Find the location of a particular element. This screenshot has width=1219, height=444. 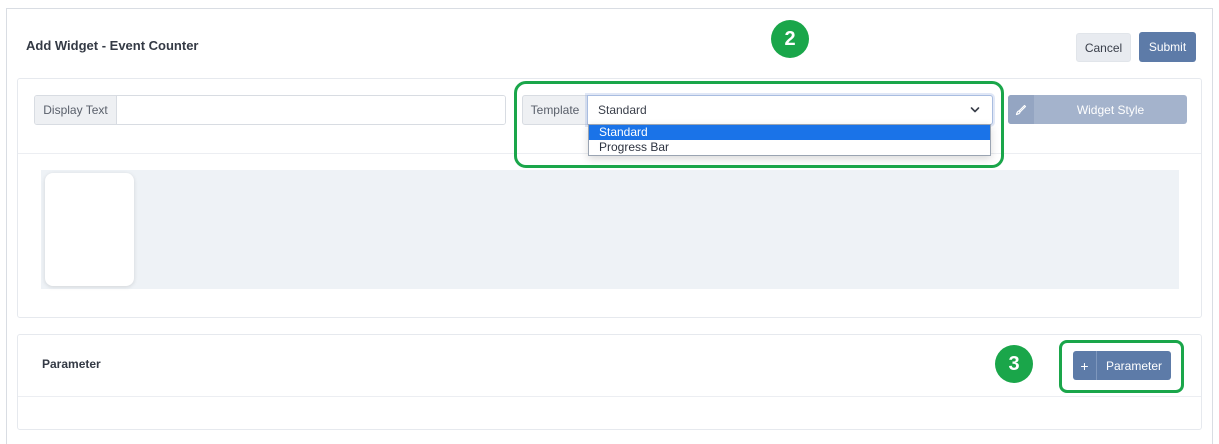

submit-button: Submit is located at coordinates (1167, 47).